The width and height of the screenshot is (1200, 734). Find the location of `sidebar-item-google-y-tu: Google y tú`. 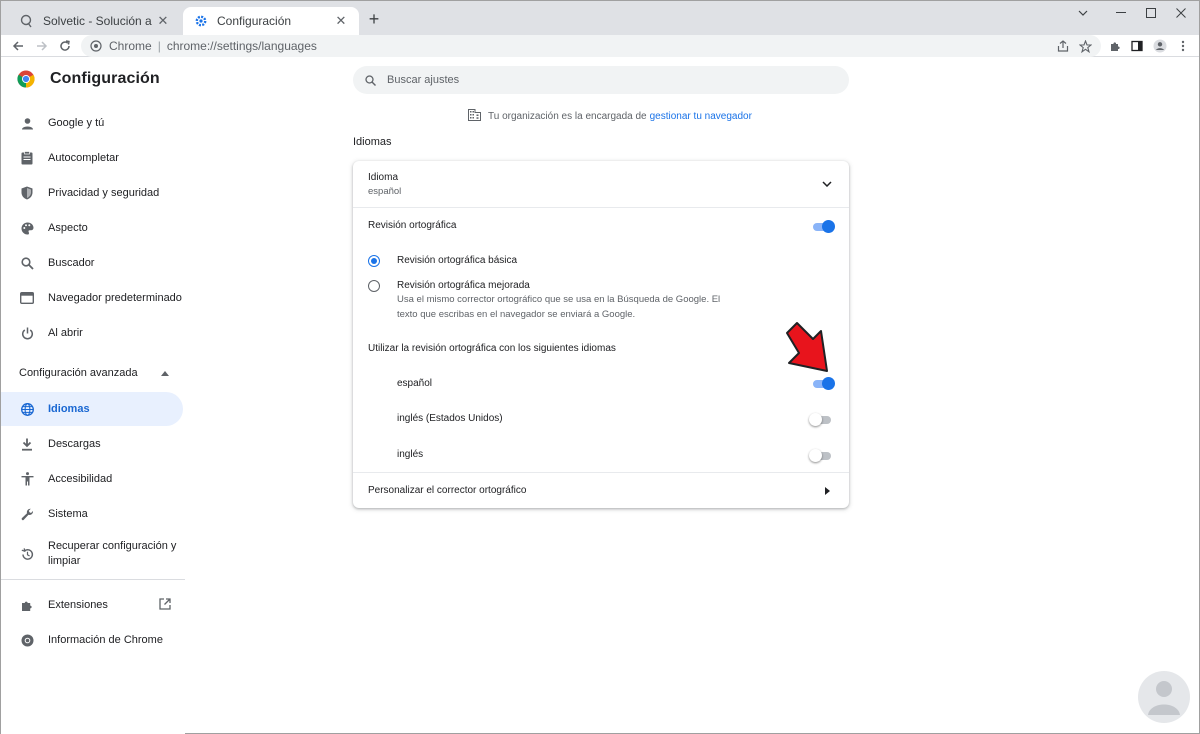

sidebar-item-google-y-tu: Google y tú is located at coordinates (92, 123).